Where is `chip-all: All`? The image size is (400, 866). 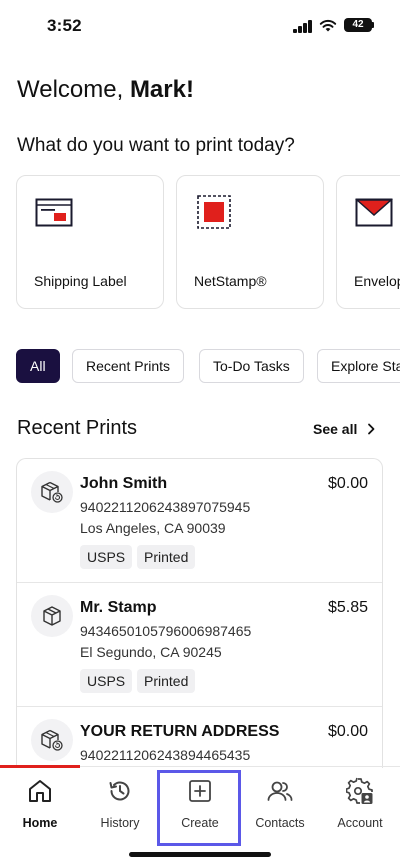
chip-all: All is located at coordinates (38, 366).